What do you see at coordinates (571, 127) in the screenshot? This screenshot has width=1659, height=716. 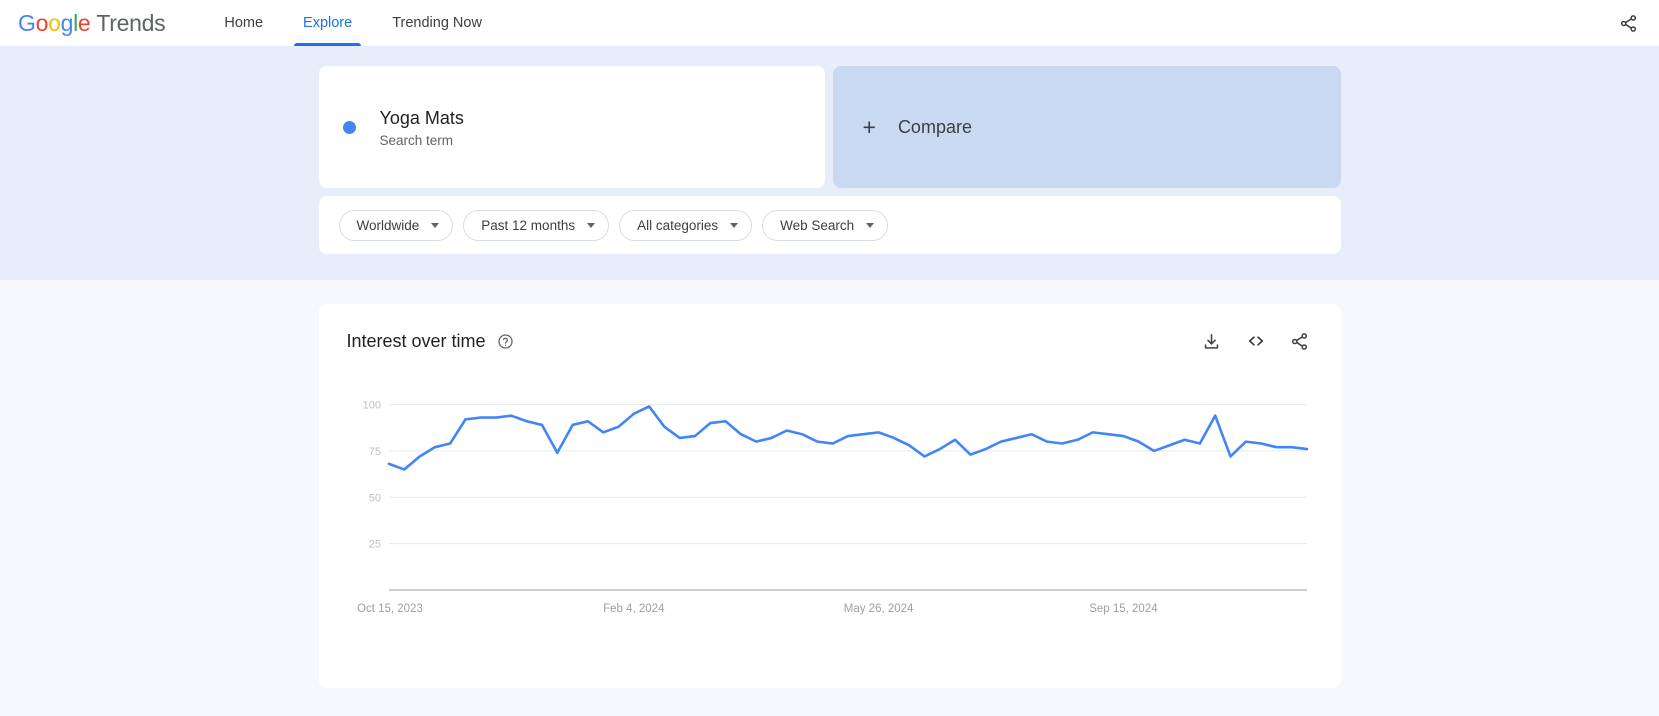 I see `search-term-card: Yoga Mats Search term` at bounding box center [571, 127].